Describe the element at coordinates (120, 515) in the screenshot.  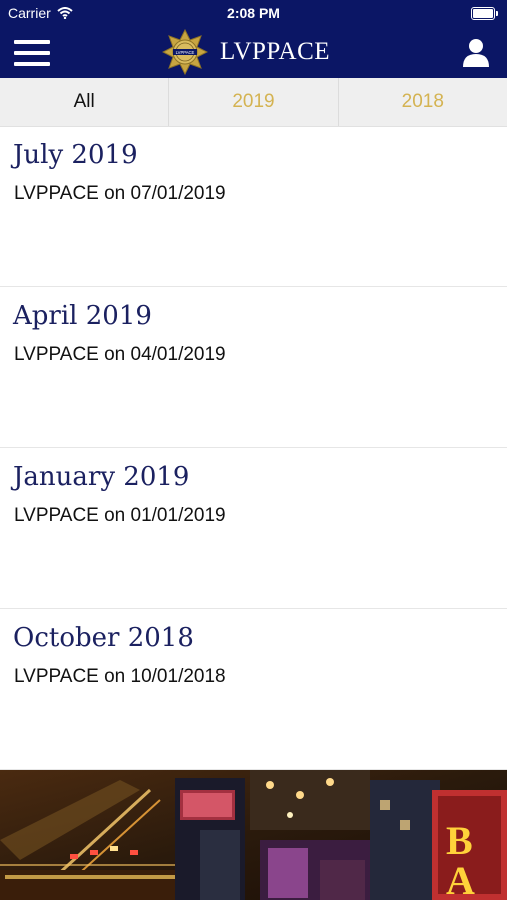
I see `item-subtitle: LVPPACE on 01/01/2019` at that location.